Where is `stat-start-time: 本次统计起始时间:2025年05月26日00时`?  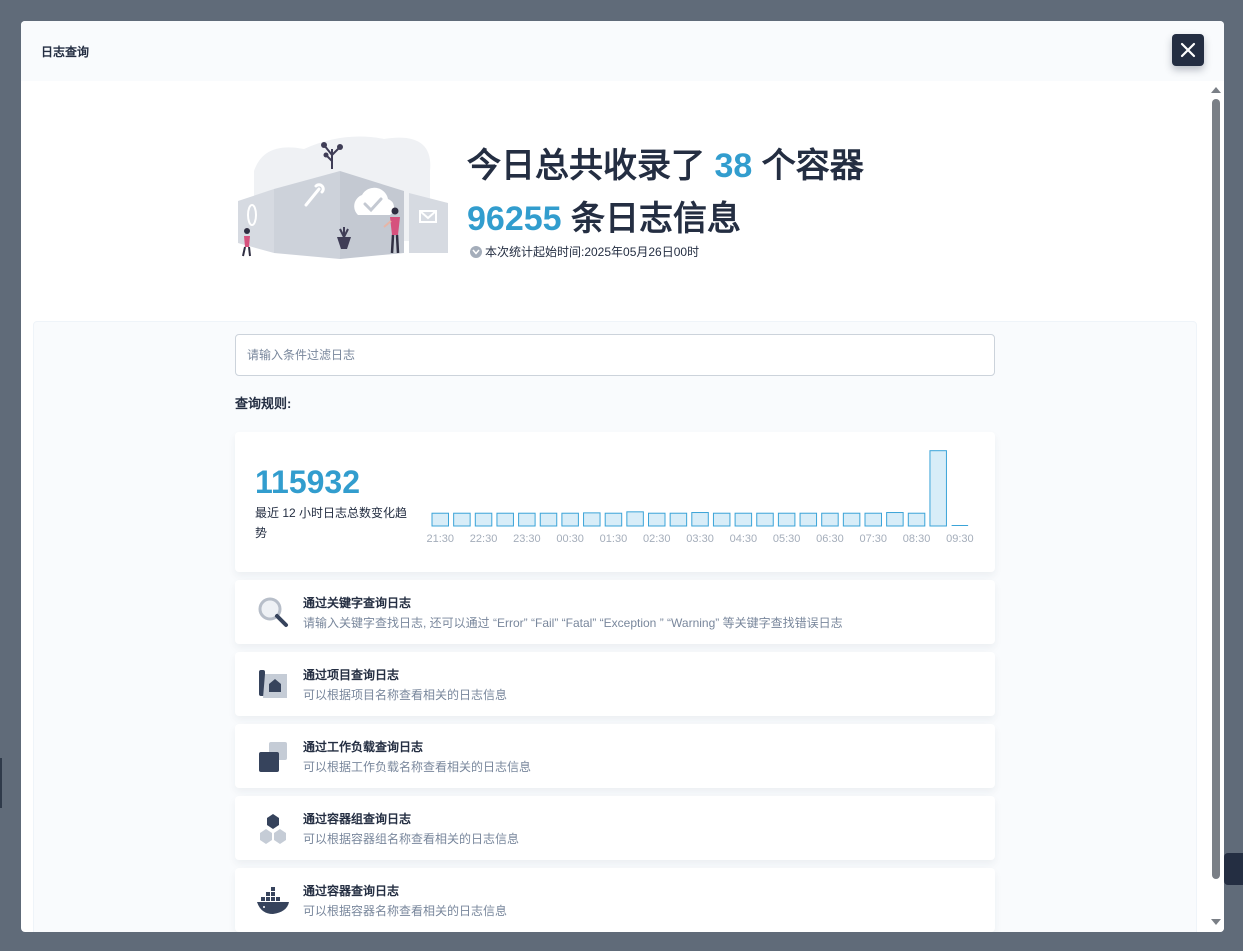
stat-start-time: 本次统计起始时间:2025年05月26日00时 is located at coordinates (584, 251).